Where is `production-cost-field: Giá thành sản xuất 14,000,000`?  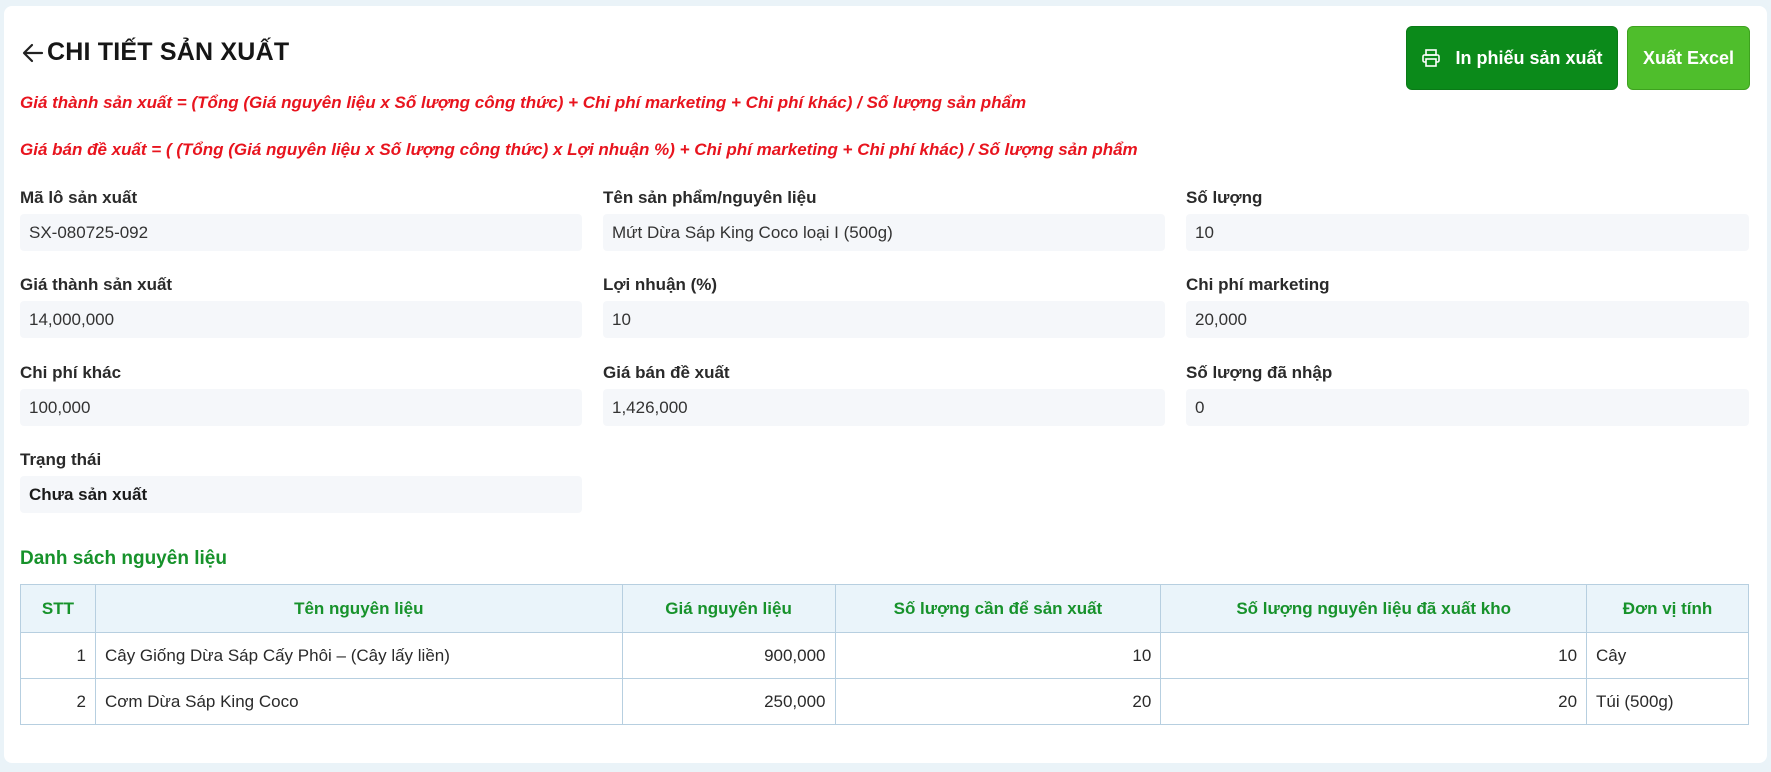
production-cost-field: Giá thành sản xuất 14,000,000 is located at coordinates (301, 306).